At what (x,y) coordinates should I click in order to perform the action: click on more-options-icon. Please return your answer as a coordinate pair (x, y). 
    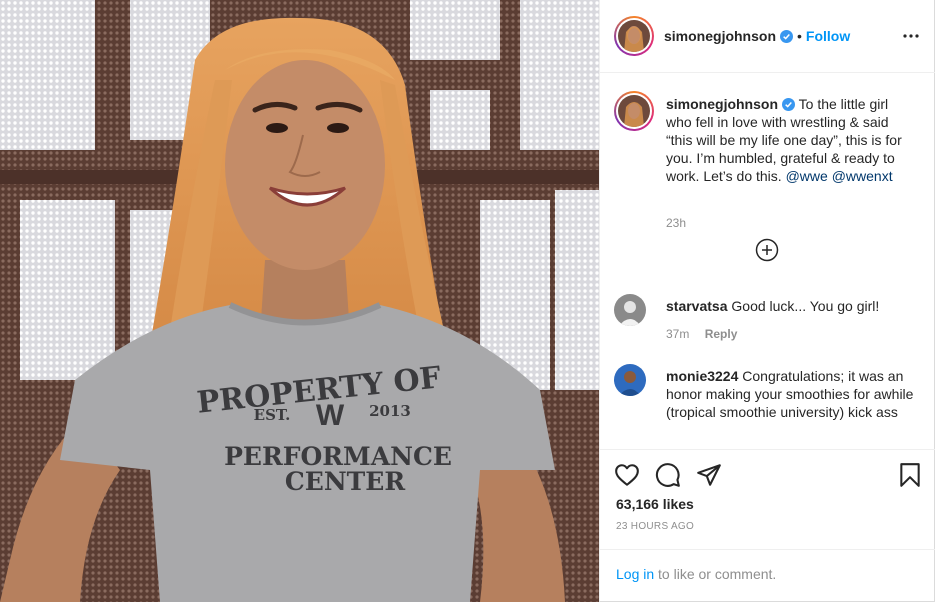
    Looking at the image, I should click on (911, 36).